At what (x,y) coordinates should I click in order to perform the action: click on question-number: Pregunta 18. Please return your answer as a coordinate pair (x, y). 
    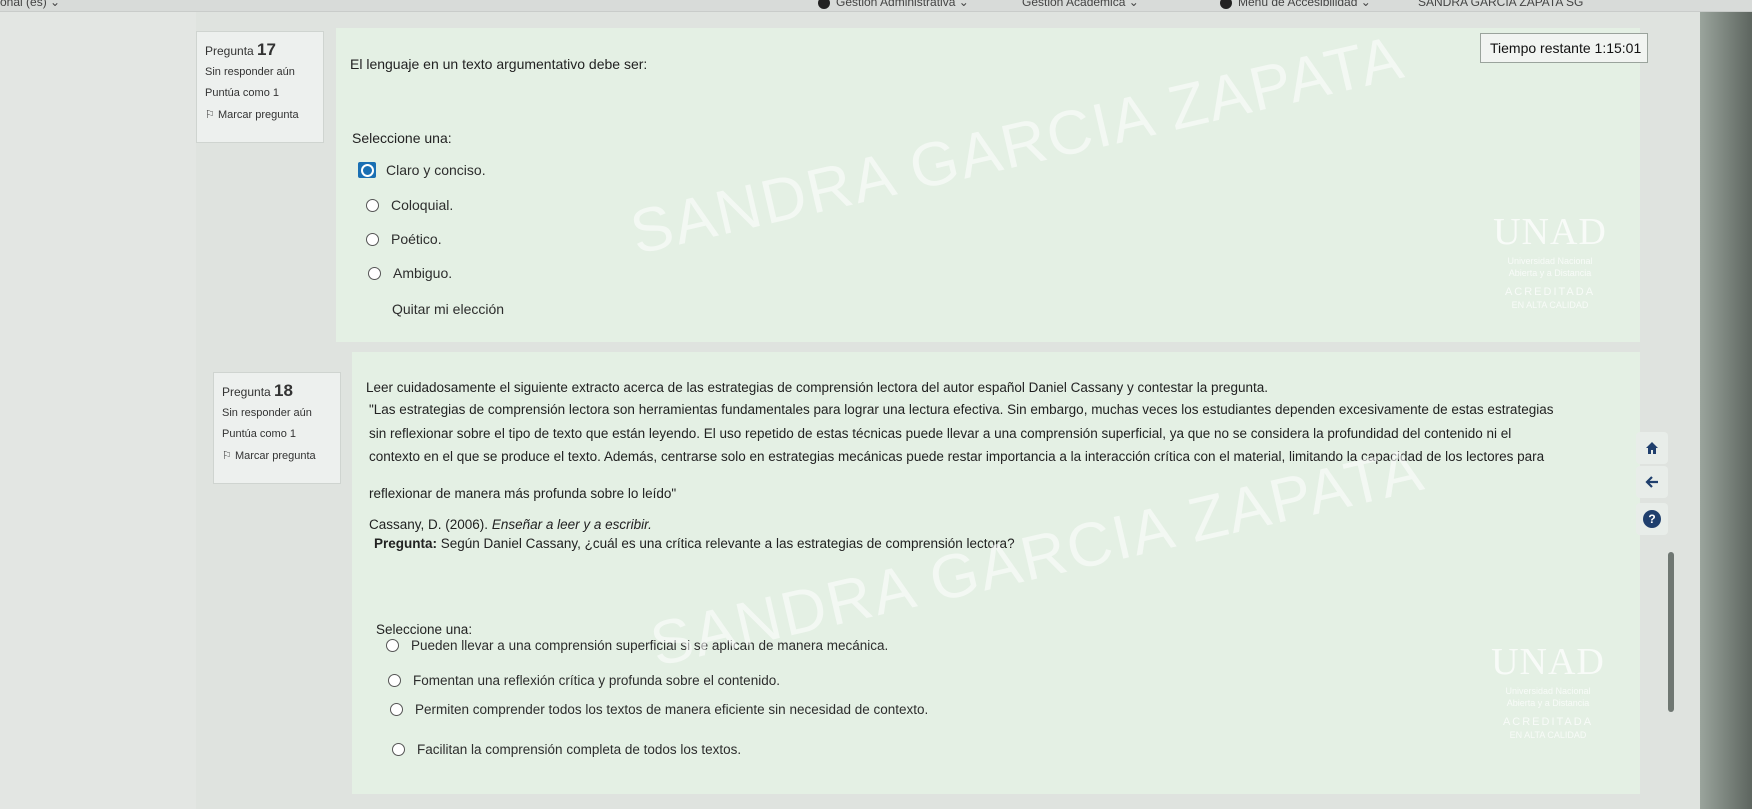
    Looking at the image, I should click on (257, 390).